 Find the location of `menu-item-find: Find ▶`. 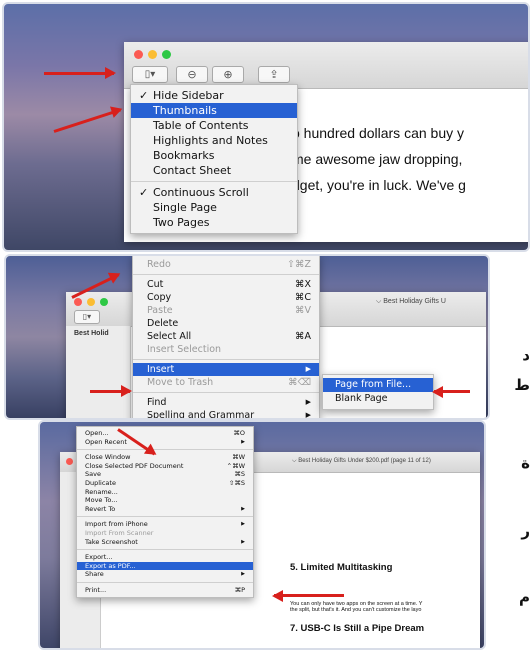

menu-item-find: Find ▶ is located at coordinates (226, 402).